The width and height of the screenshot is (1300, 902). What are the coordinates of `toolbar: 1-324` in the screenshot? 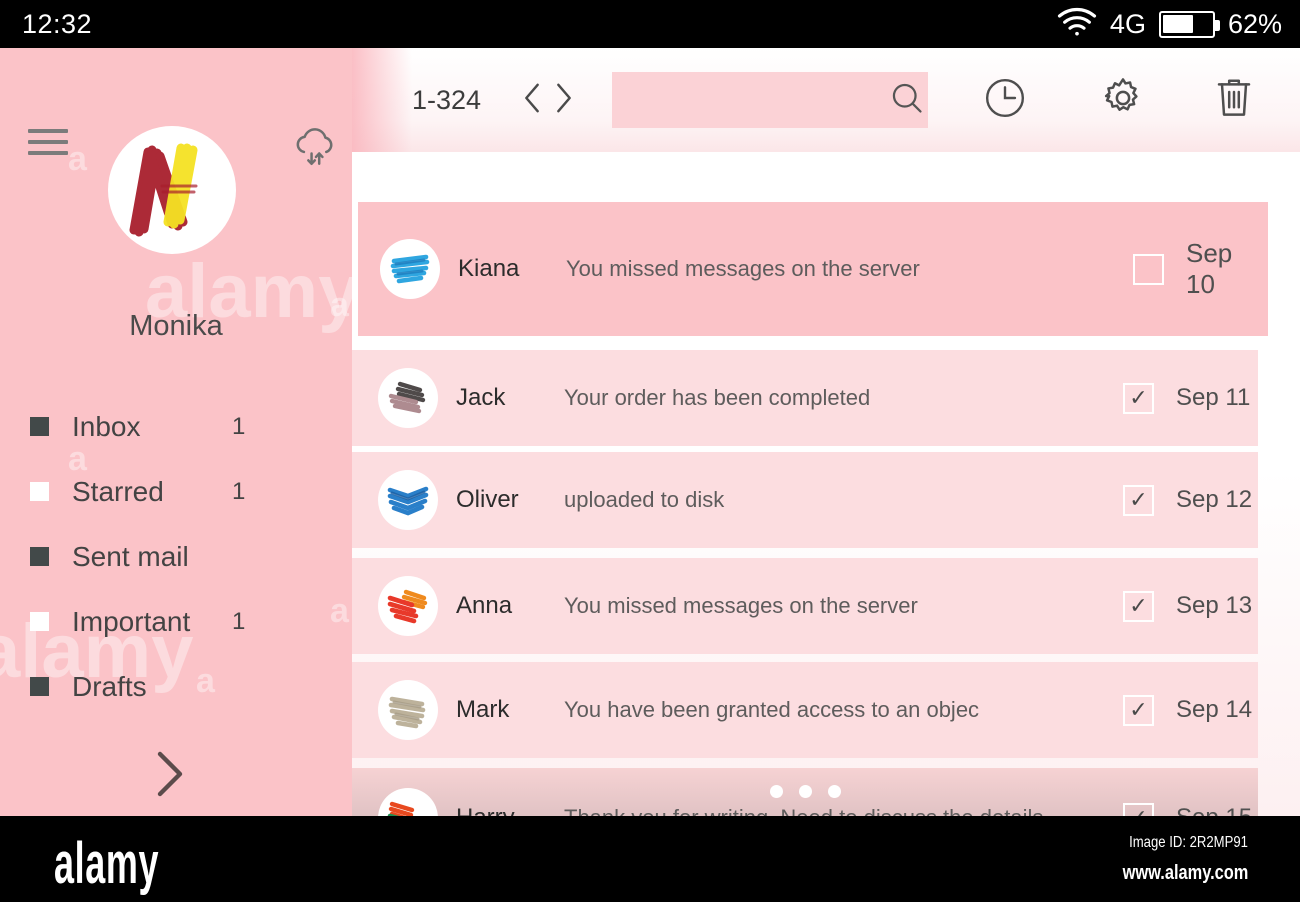 It's located at (826, 100).